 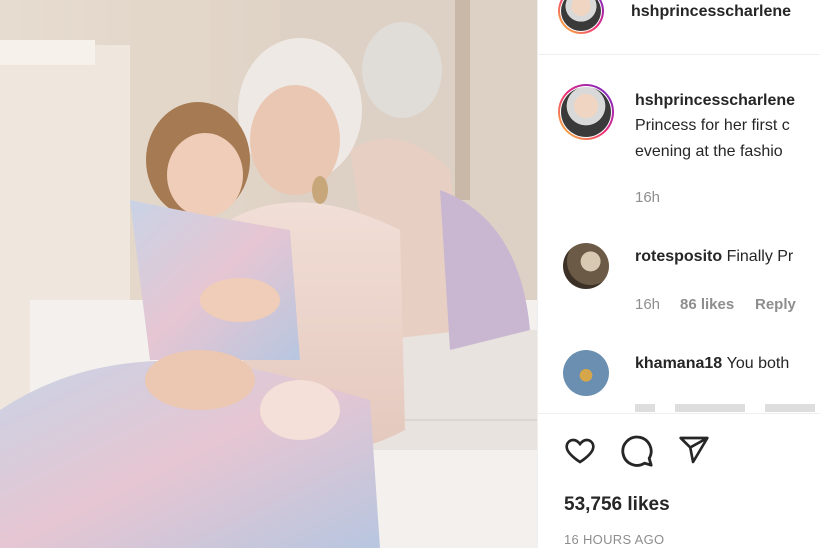 What do you see at coordinates (760, 256) in the screenshot?
I see `comment-text: Finally Pr` at bounding box center [760, 256].